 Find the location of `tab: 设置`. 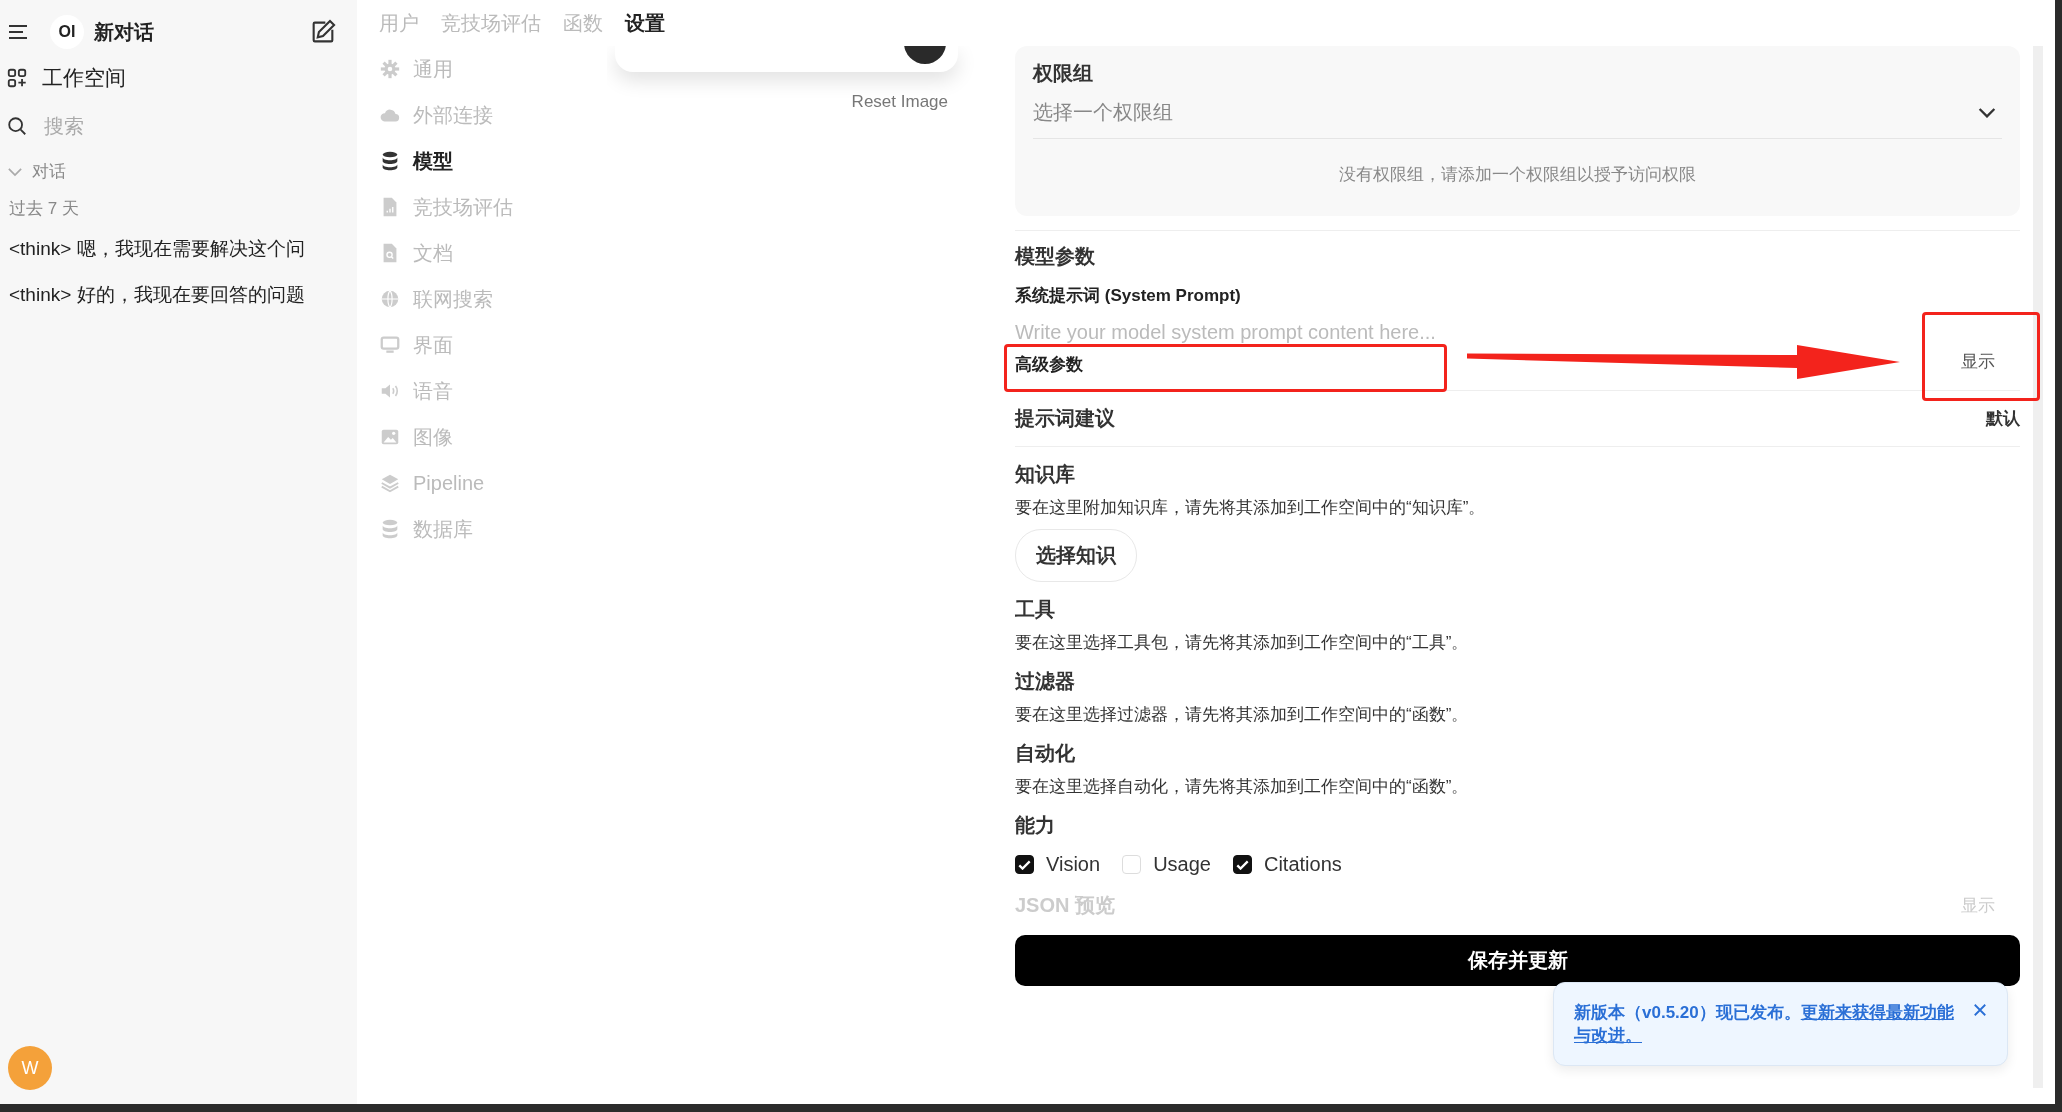

tab: 设置 is located at coordinates (645, 23).